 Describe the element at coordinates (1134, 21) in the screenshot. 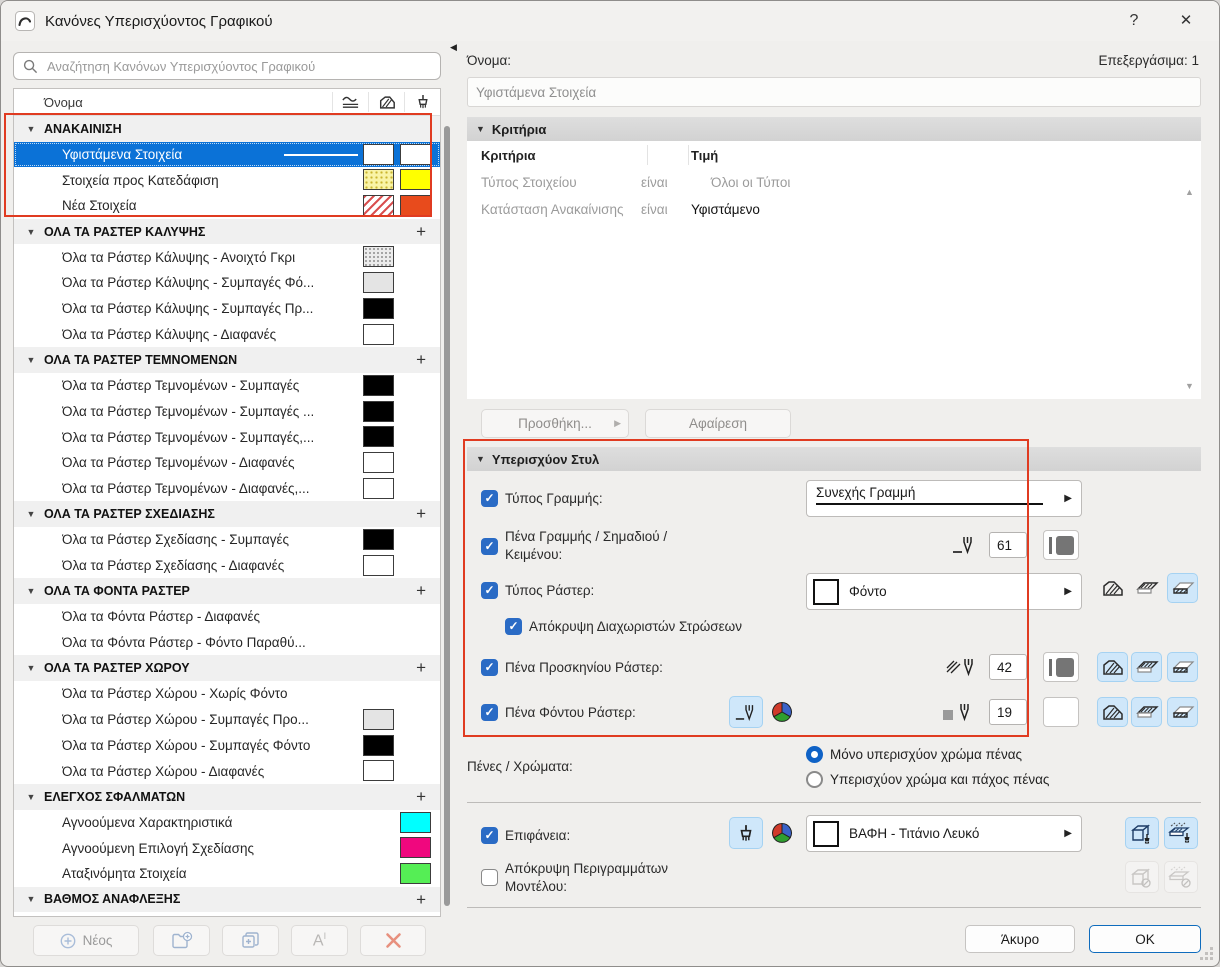

I see `help-button: ?` at that location.